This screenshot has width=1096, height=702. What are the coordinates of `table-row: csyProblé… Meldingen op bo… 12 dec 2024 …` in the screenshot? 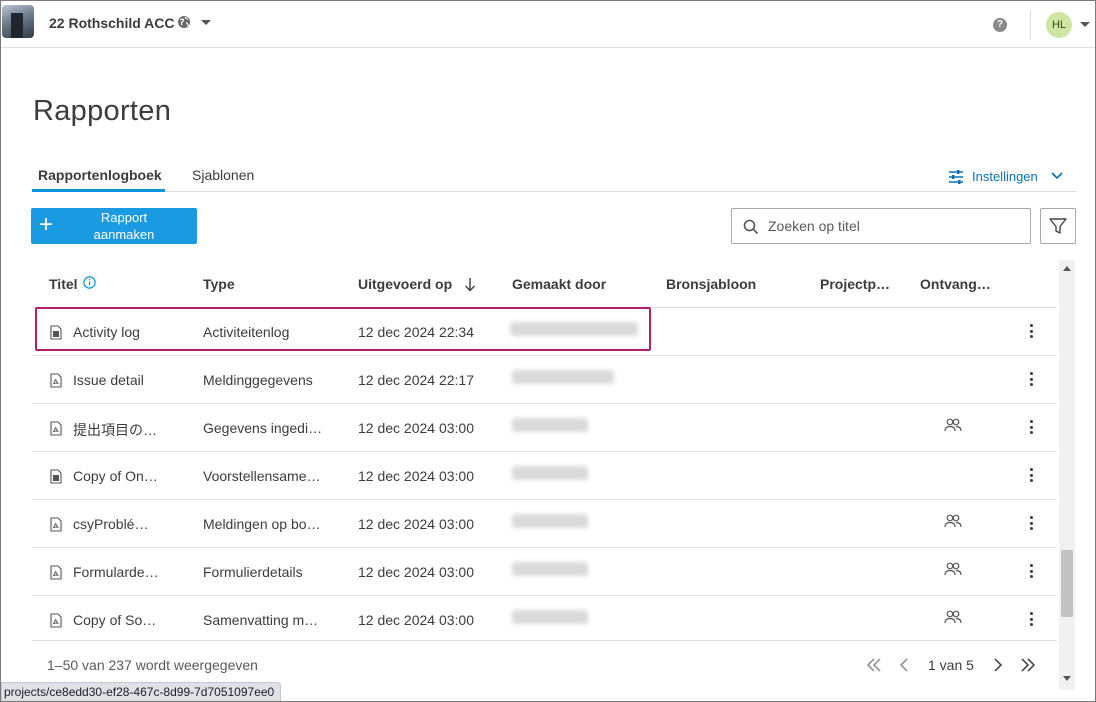 It's located at (544, 524).